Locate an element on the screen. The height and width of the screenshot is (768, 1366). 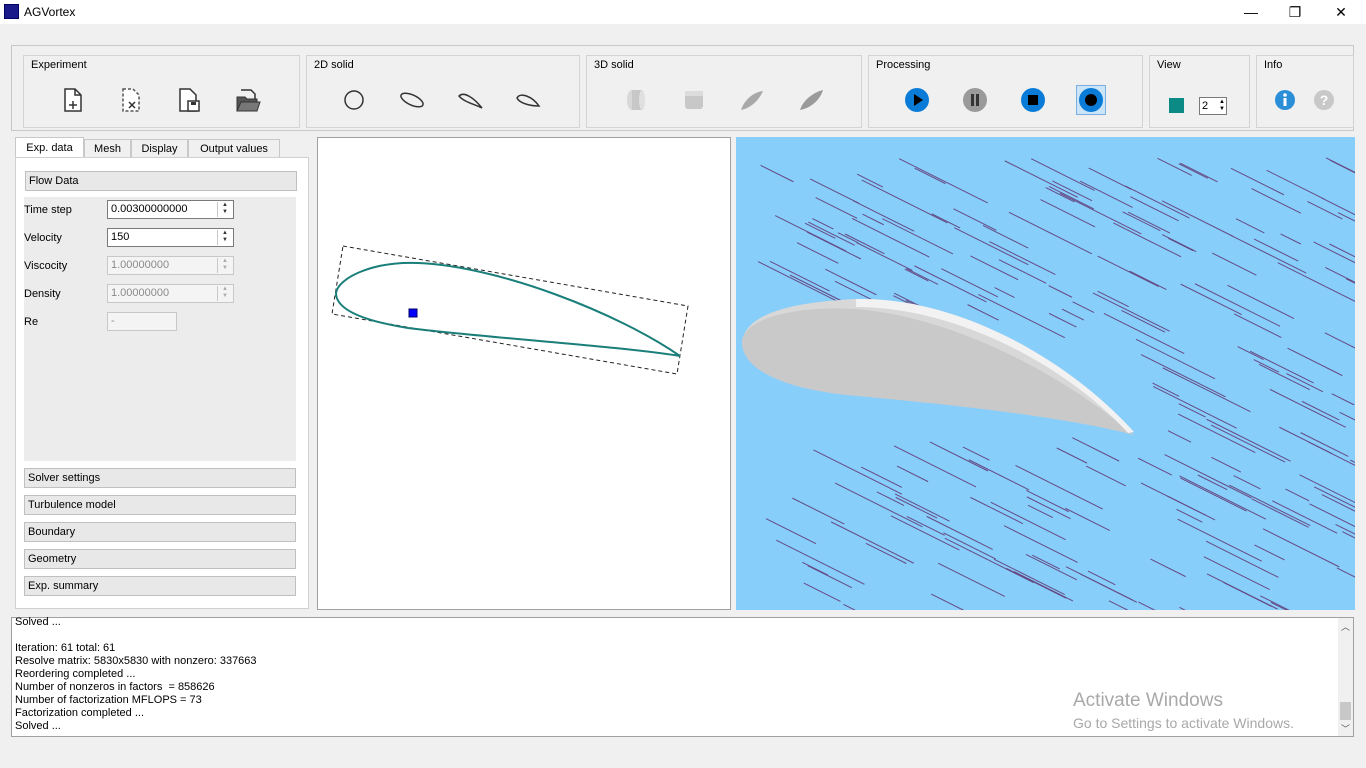
app-icon is located at coordinates (11, 11).